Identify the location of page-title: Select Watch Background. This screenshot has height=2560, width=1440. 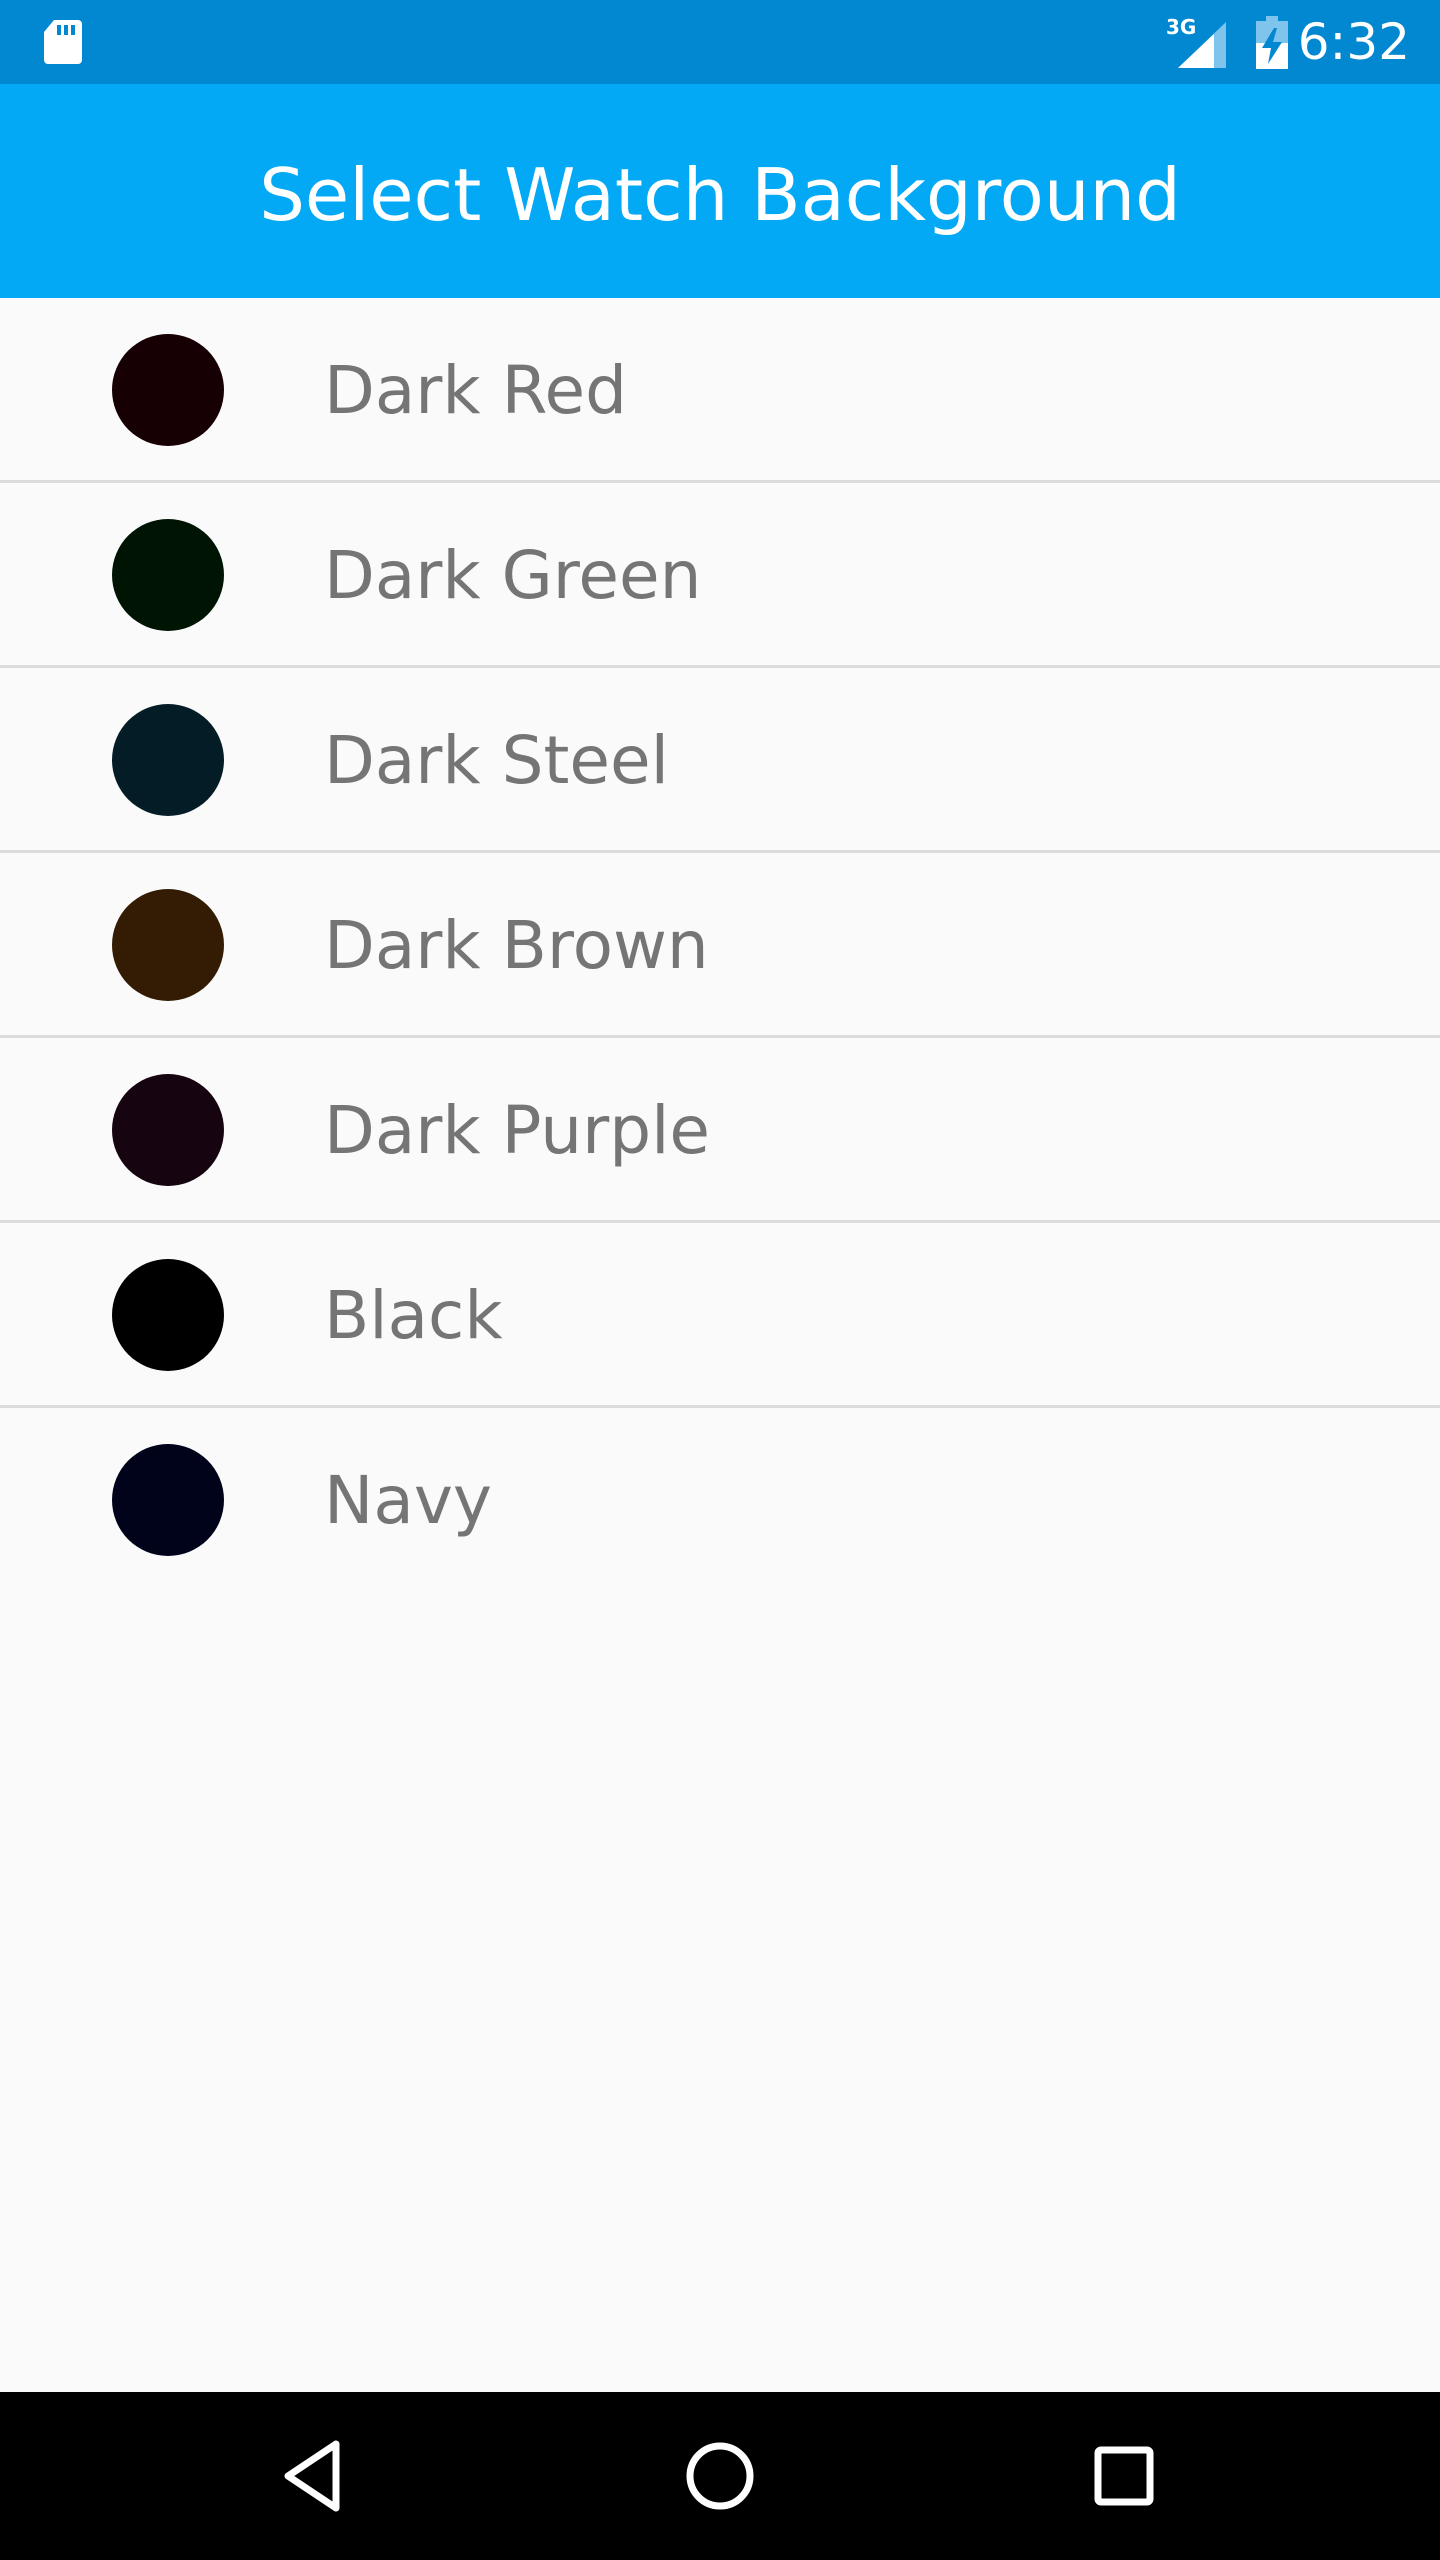
(720, 195).